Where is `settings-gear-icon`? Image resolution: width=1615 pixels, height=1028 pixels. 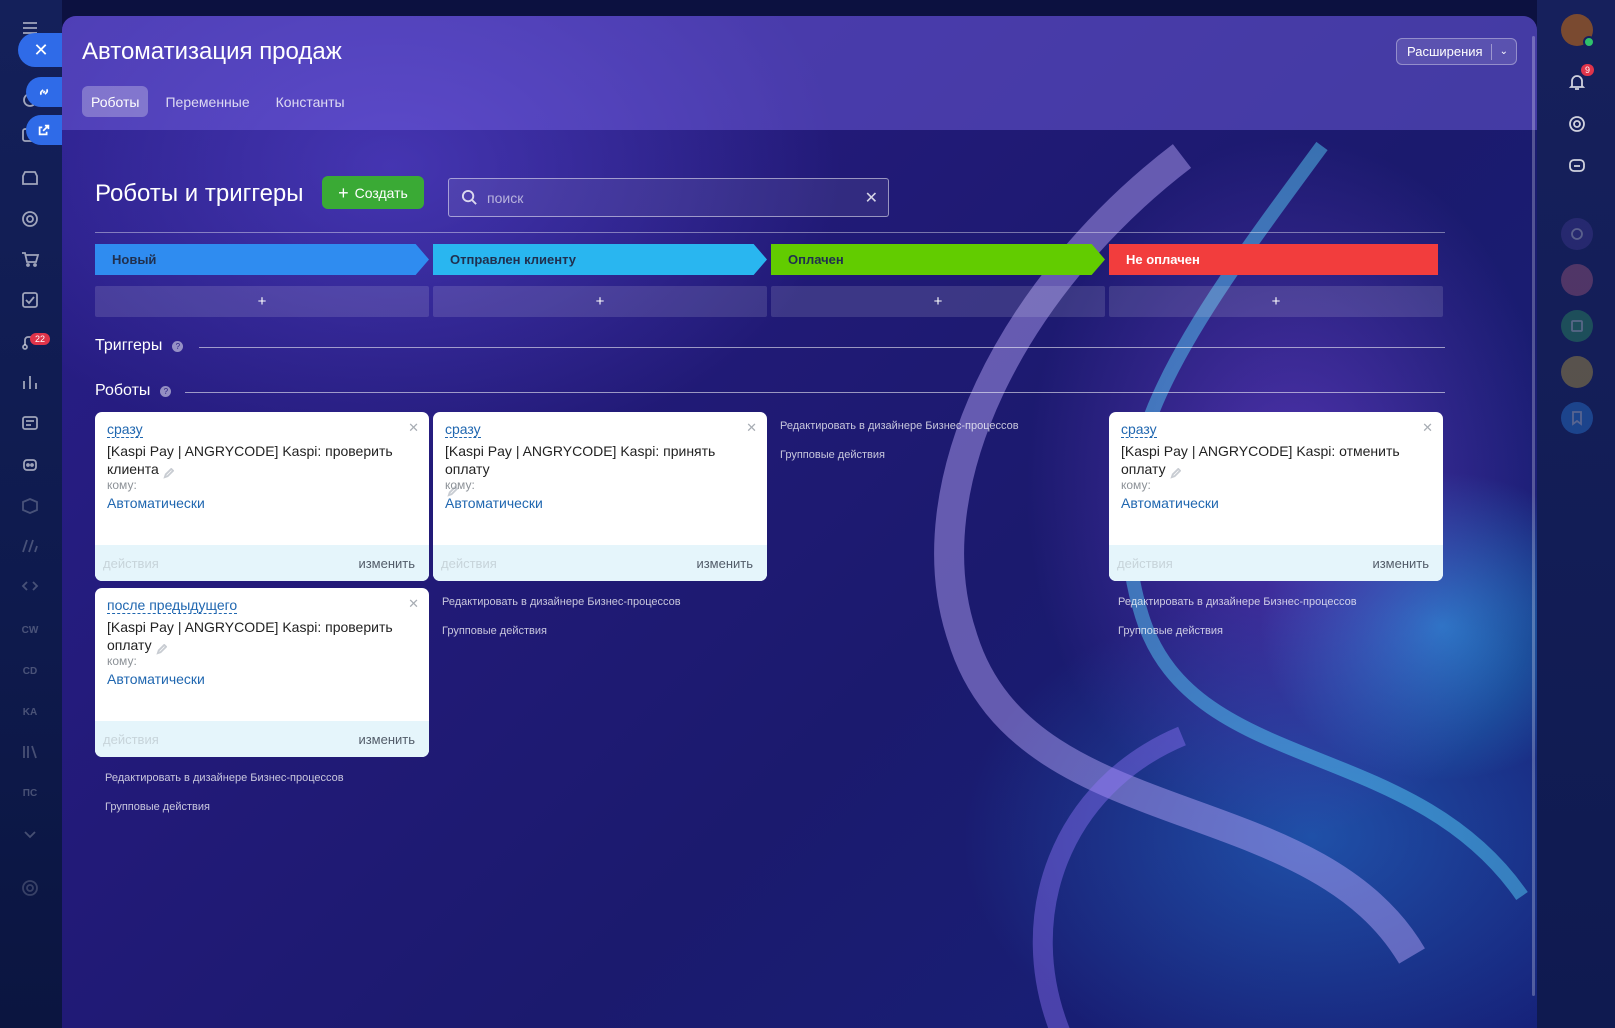
settings-gear-icon is located at coordinates (30, 888).